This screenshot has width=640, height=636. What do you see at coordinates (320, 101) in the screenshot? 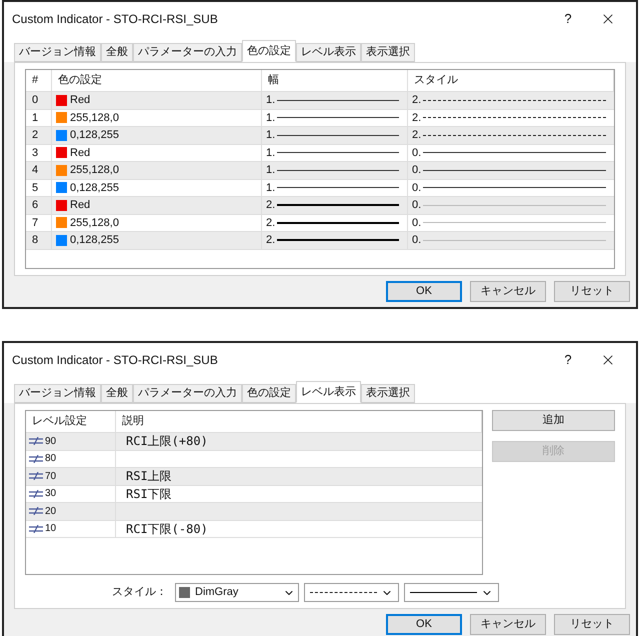
I see `table-row: 0 Red 1. 2.` at bounding box center [320, 101].